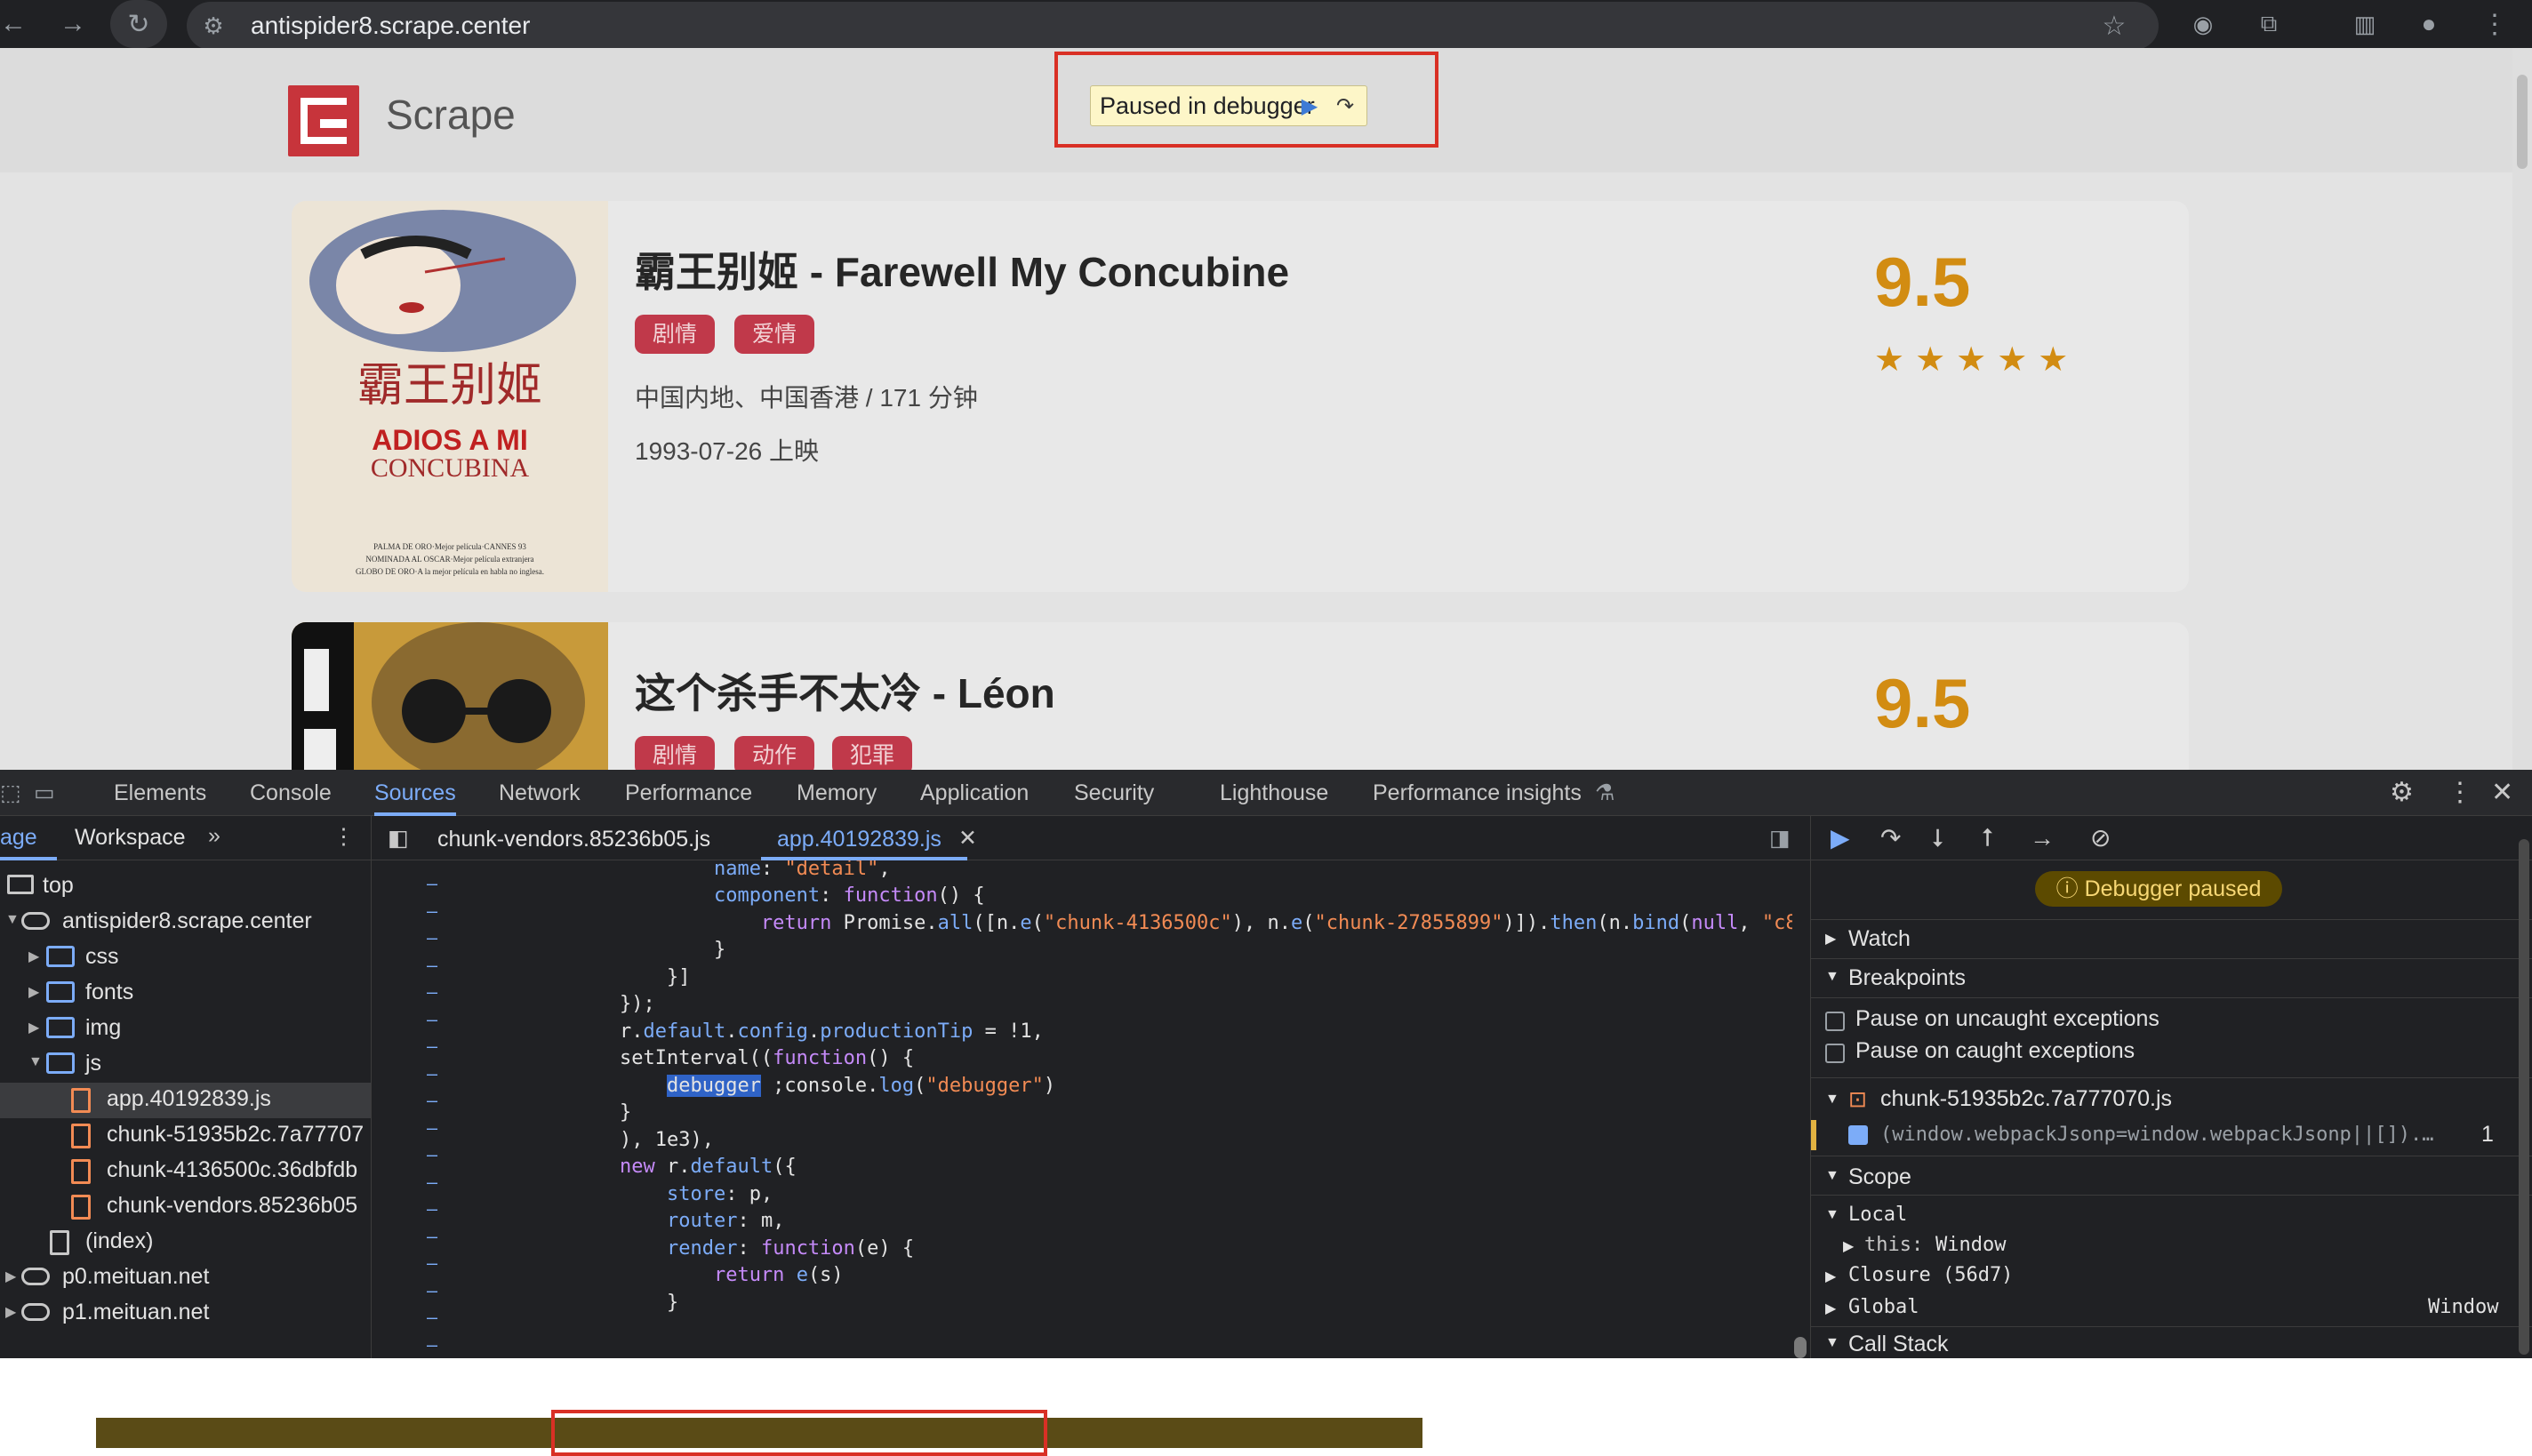 This screenshot has width=2532, height=1456. What do you see at coordinates (2460, 793) in the screenshot?
I see `more-options-icon: ⋮` at bounding box center [2460, 793].